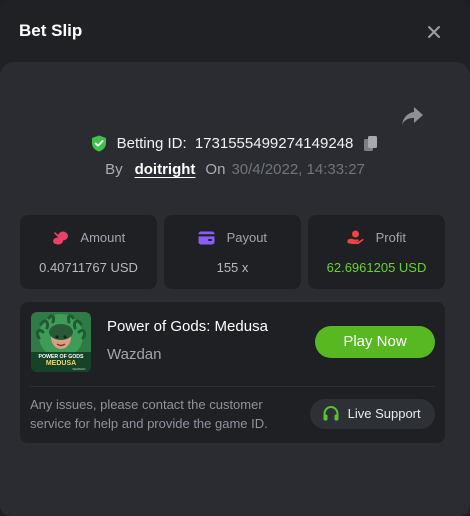 The width and height of the screenshot is (470, 516). I want to click on on-label: On, so click(215, 169).